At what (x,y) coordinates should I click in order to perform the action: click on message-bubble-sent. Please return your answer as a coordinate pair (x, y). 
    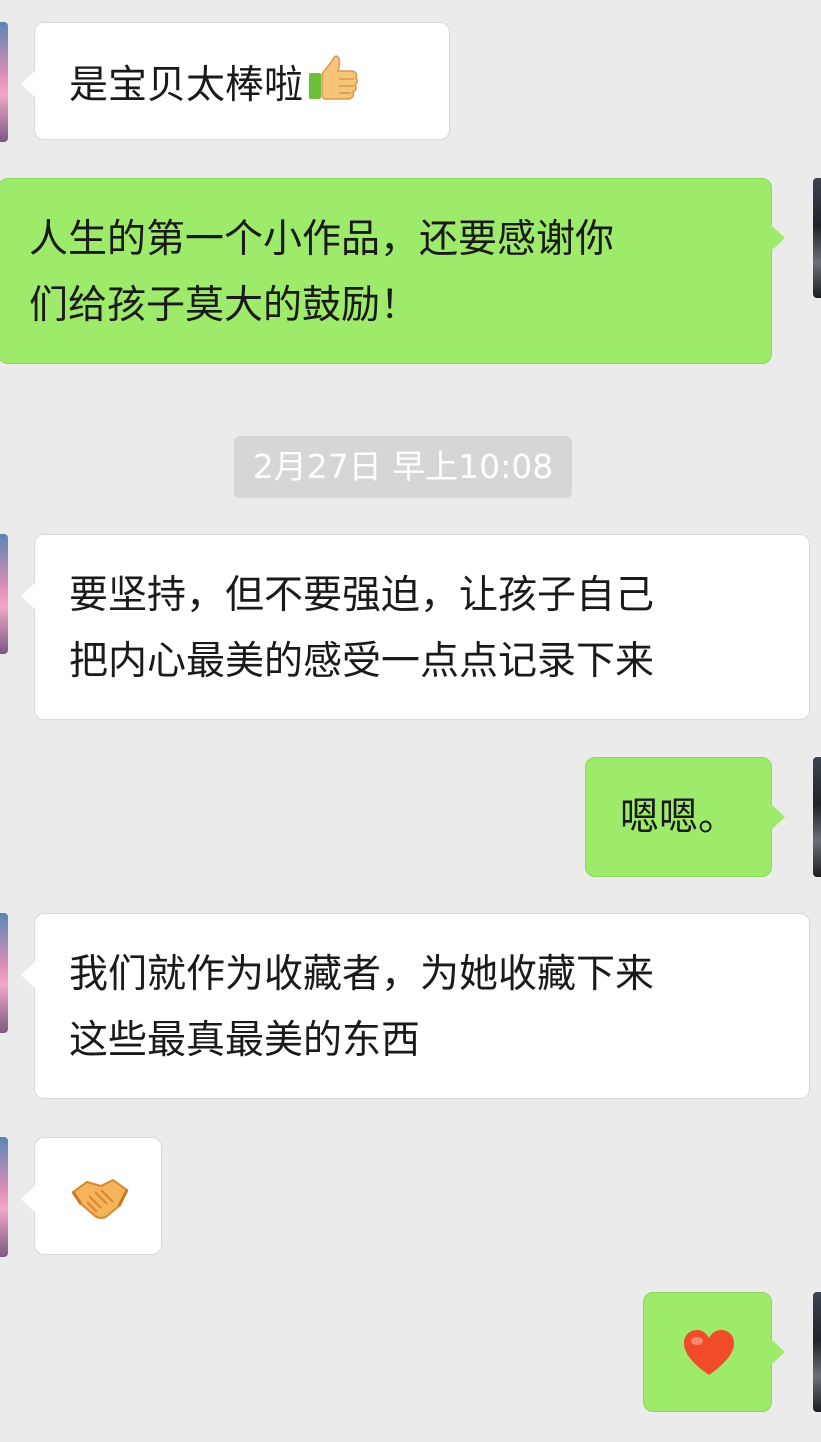
    Looking at the image, I should click on (714, 1352).